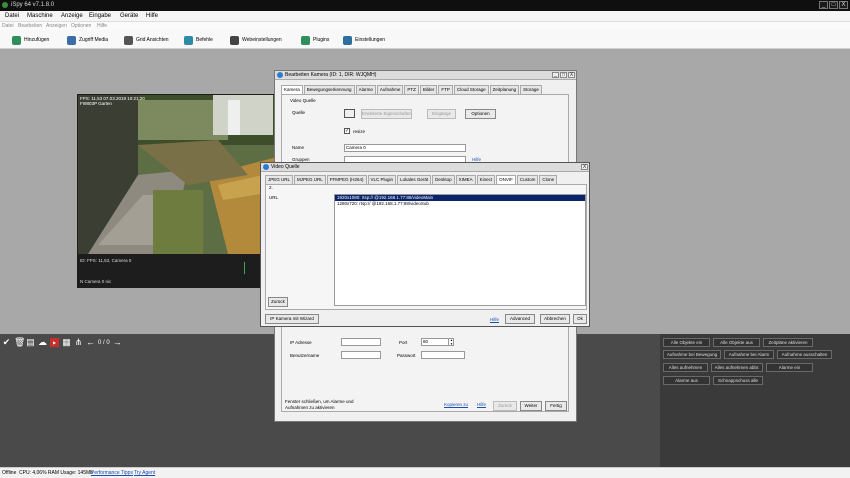 This screenshot has width=850, height=478. What do you see at coordinates (19, 342) in the screenshot?
I see `delete-icon: 🗑` at bounding box center [19, 342].